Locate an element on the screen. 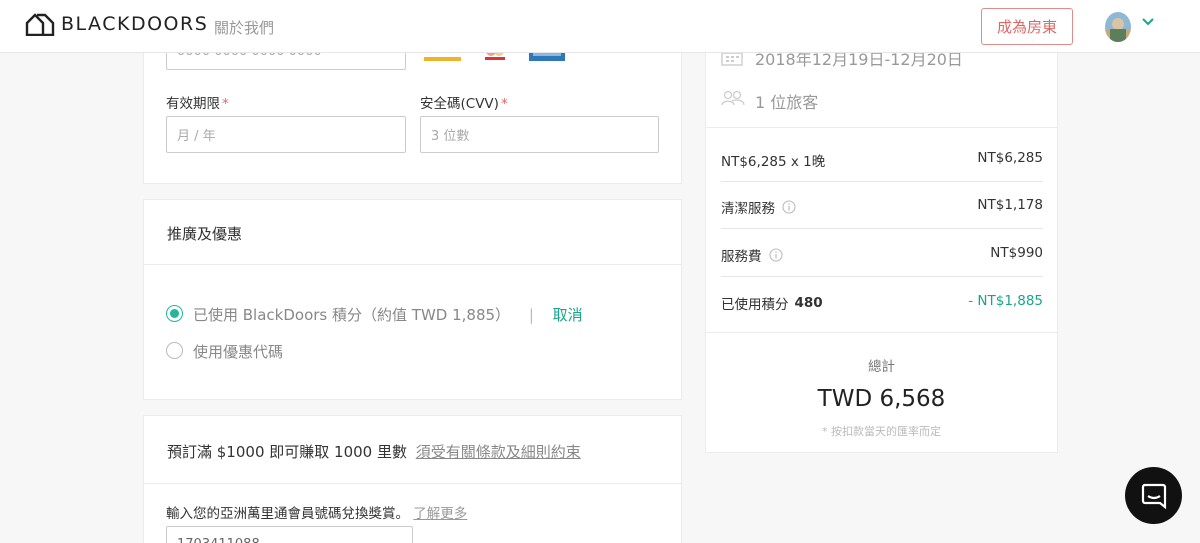  logo-text: BLACKDOORS is located at coordinates (135, 24).